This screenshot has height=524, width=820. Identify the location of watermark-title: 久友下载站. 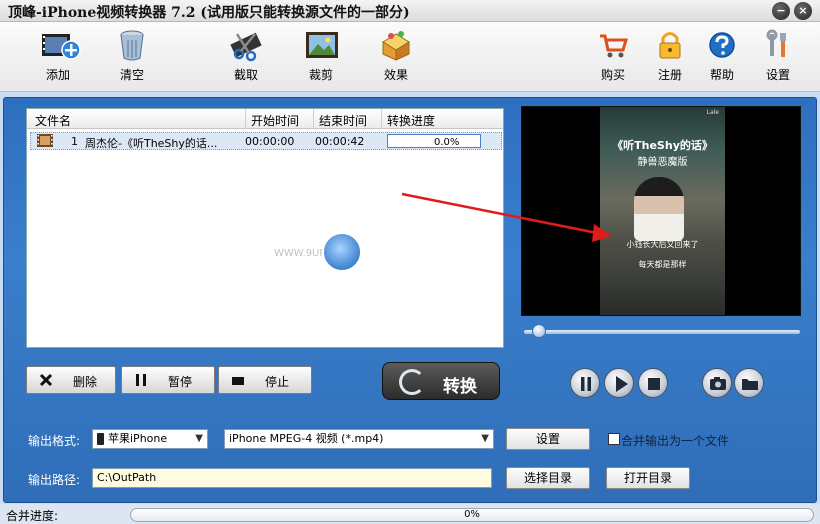
(431, 257).